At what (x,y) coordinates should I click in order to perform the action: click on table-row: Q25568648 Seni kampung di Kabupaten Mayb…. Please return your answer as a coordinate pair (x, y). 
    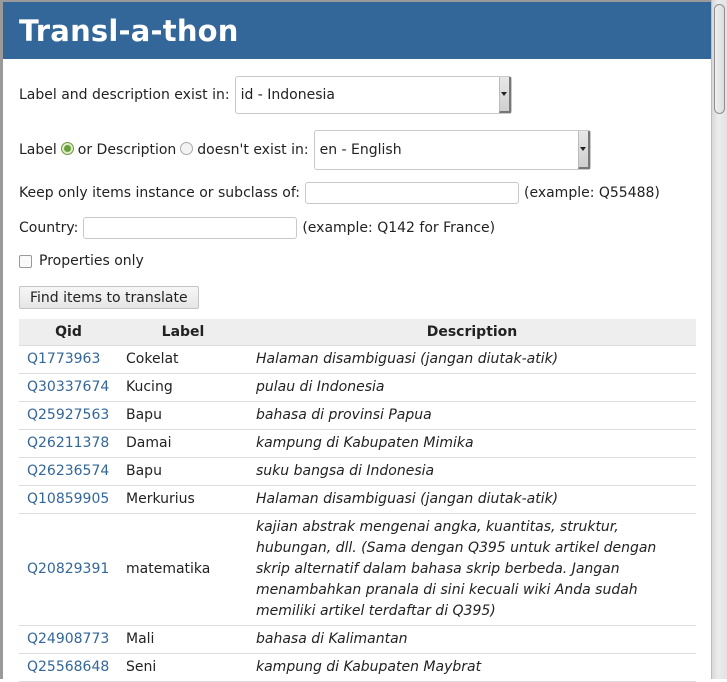
    Looking at the image, I should click on (357, 667).